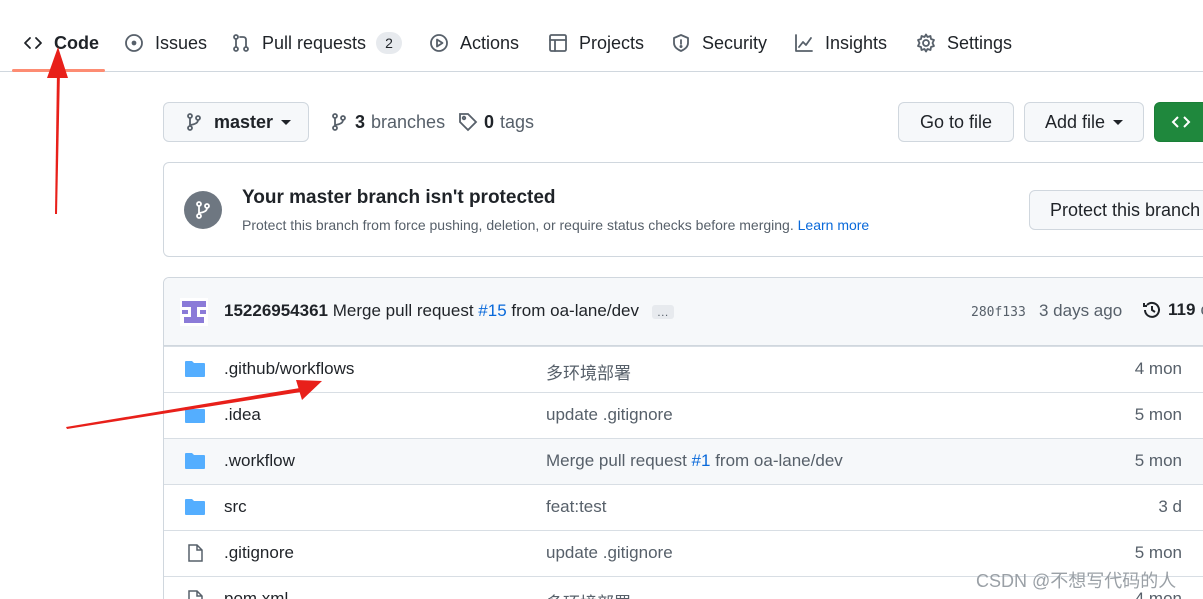 Image resolution: width=1203 pixels, height=599 pixels. What do you see at coordinates (926, 43) in the screenshot?
I see `gear-icon` at bounding box center [926, 43].